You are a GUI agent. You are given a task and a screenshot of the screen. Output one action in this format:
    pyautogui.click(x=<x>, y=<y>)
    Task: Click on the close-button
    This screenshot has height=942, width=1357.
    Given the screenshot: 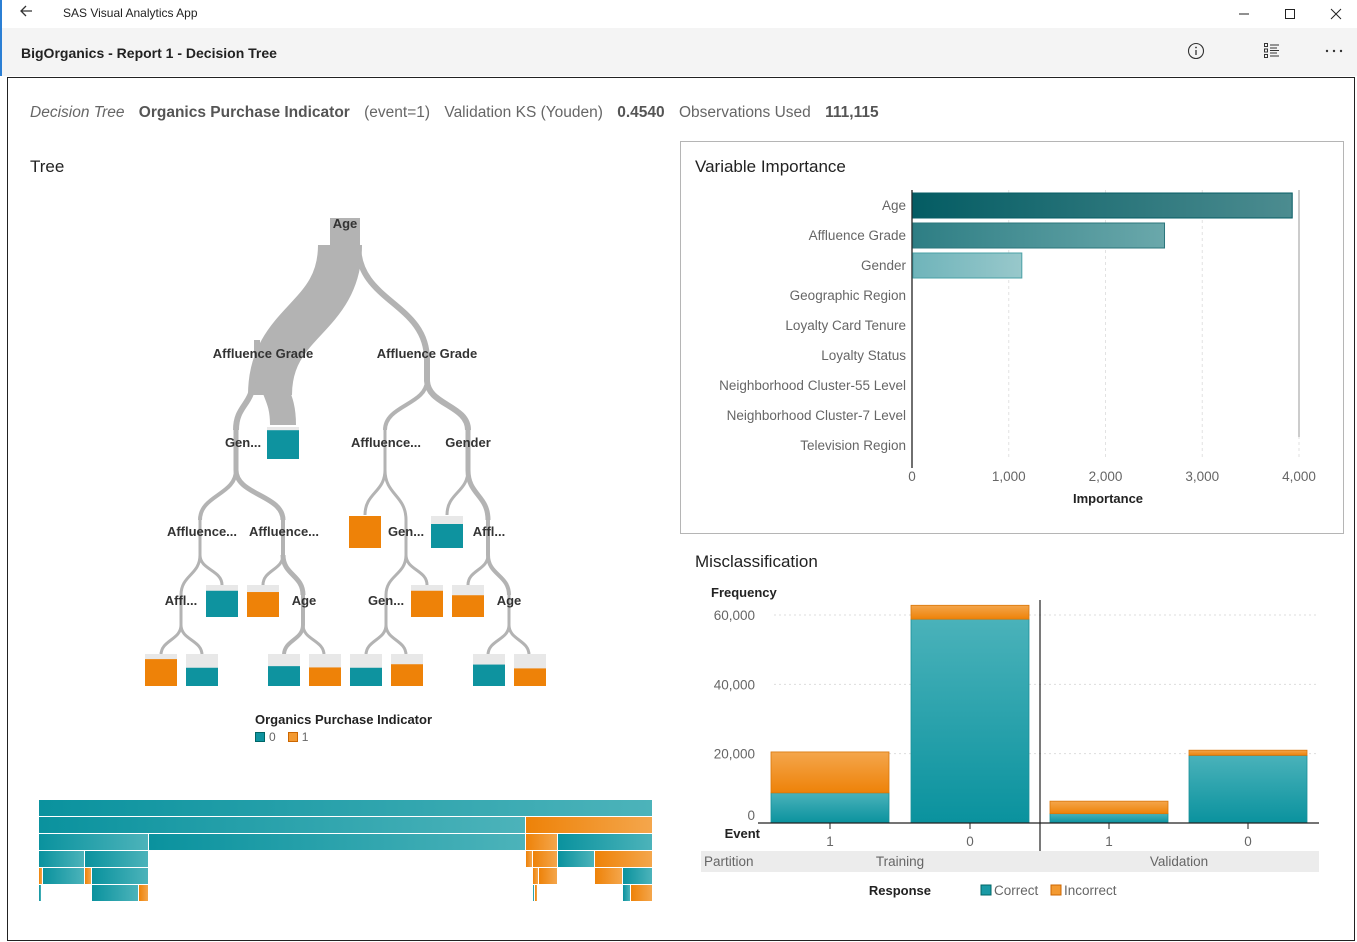 What is the action you would take?
    pyautogui.click(x=1335, y=14)
    